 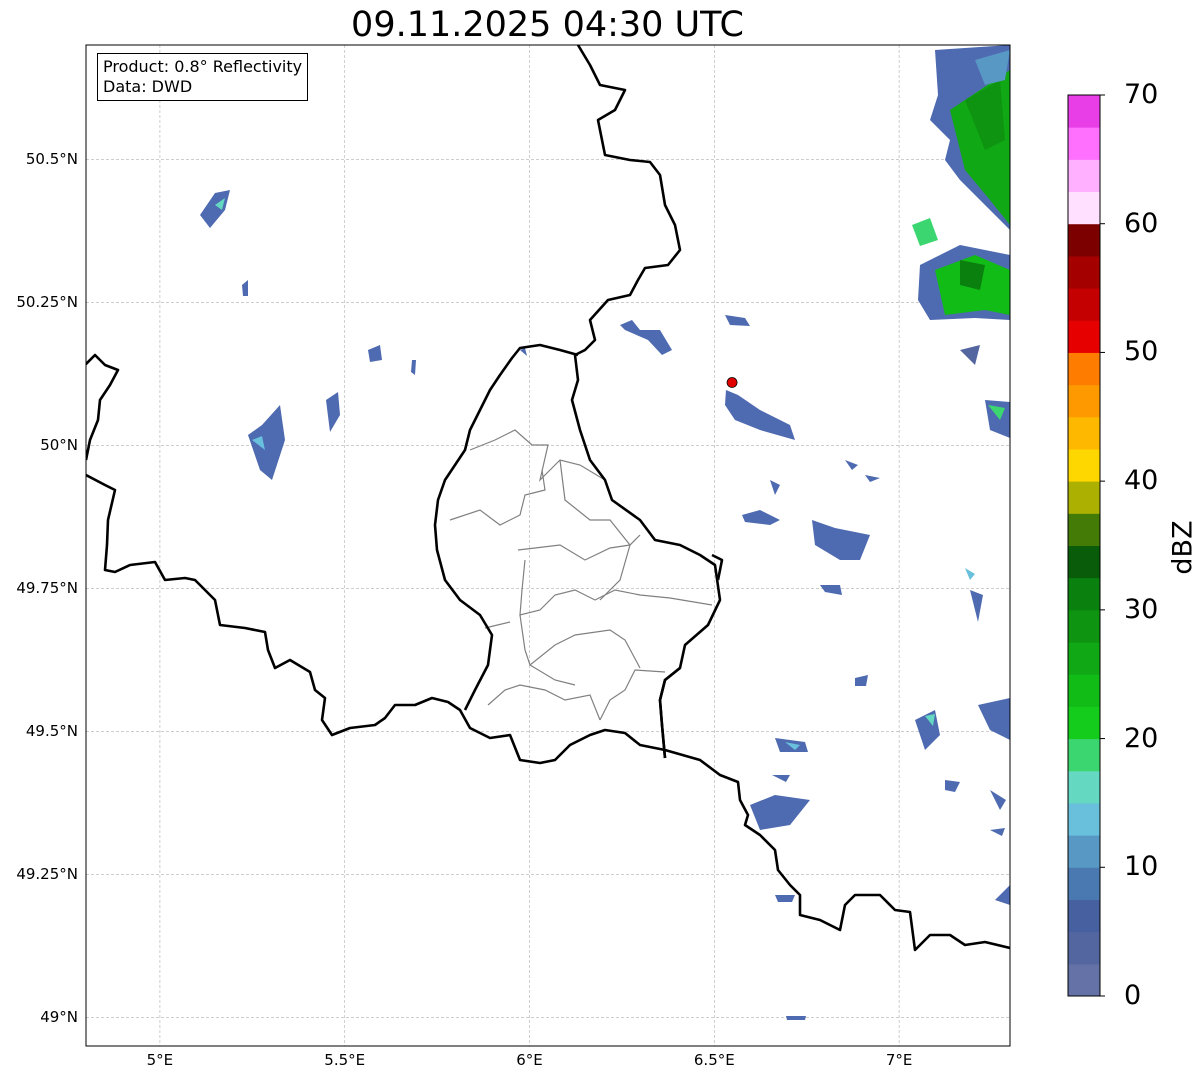 I want to click on lat-tick-label: 49°N, so click(x=59, y=1017).